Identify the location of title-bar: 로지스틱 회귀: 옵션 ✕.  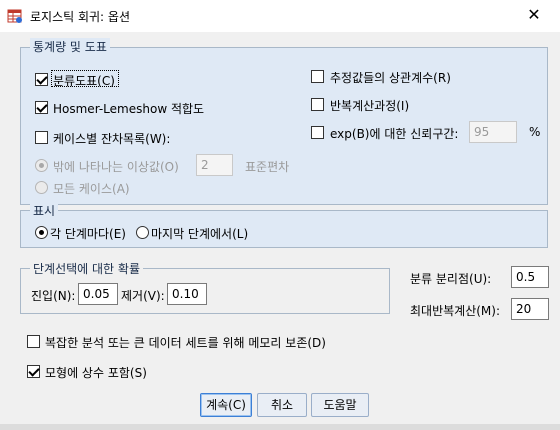
(280, 16).